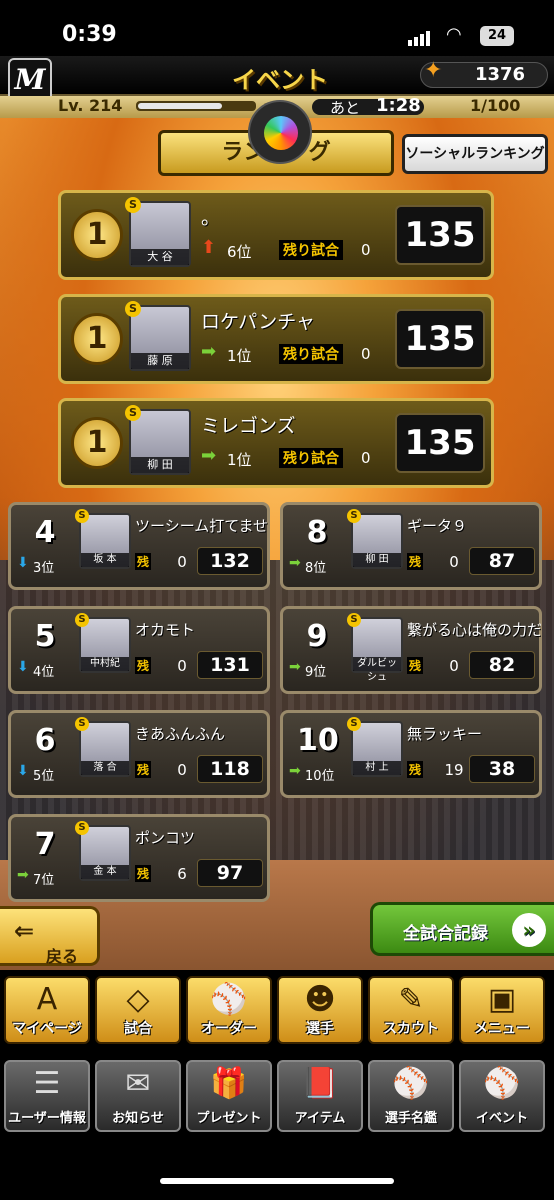  I want to click on user-name: 。, so click(211, 218).